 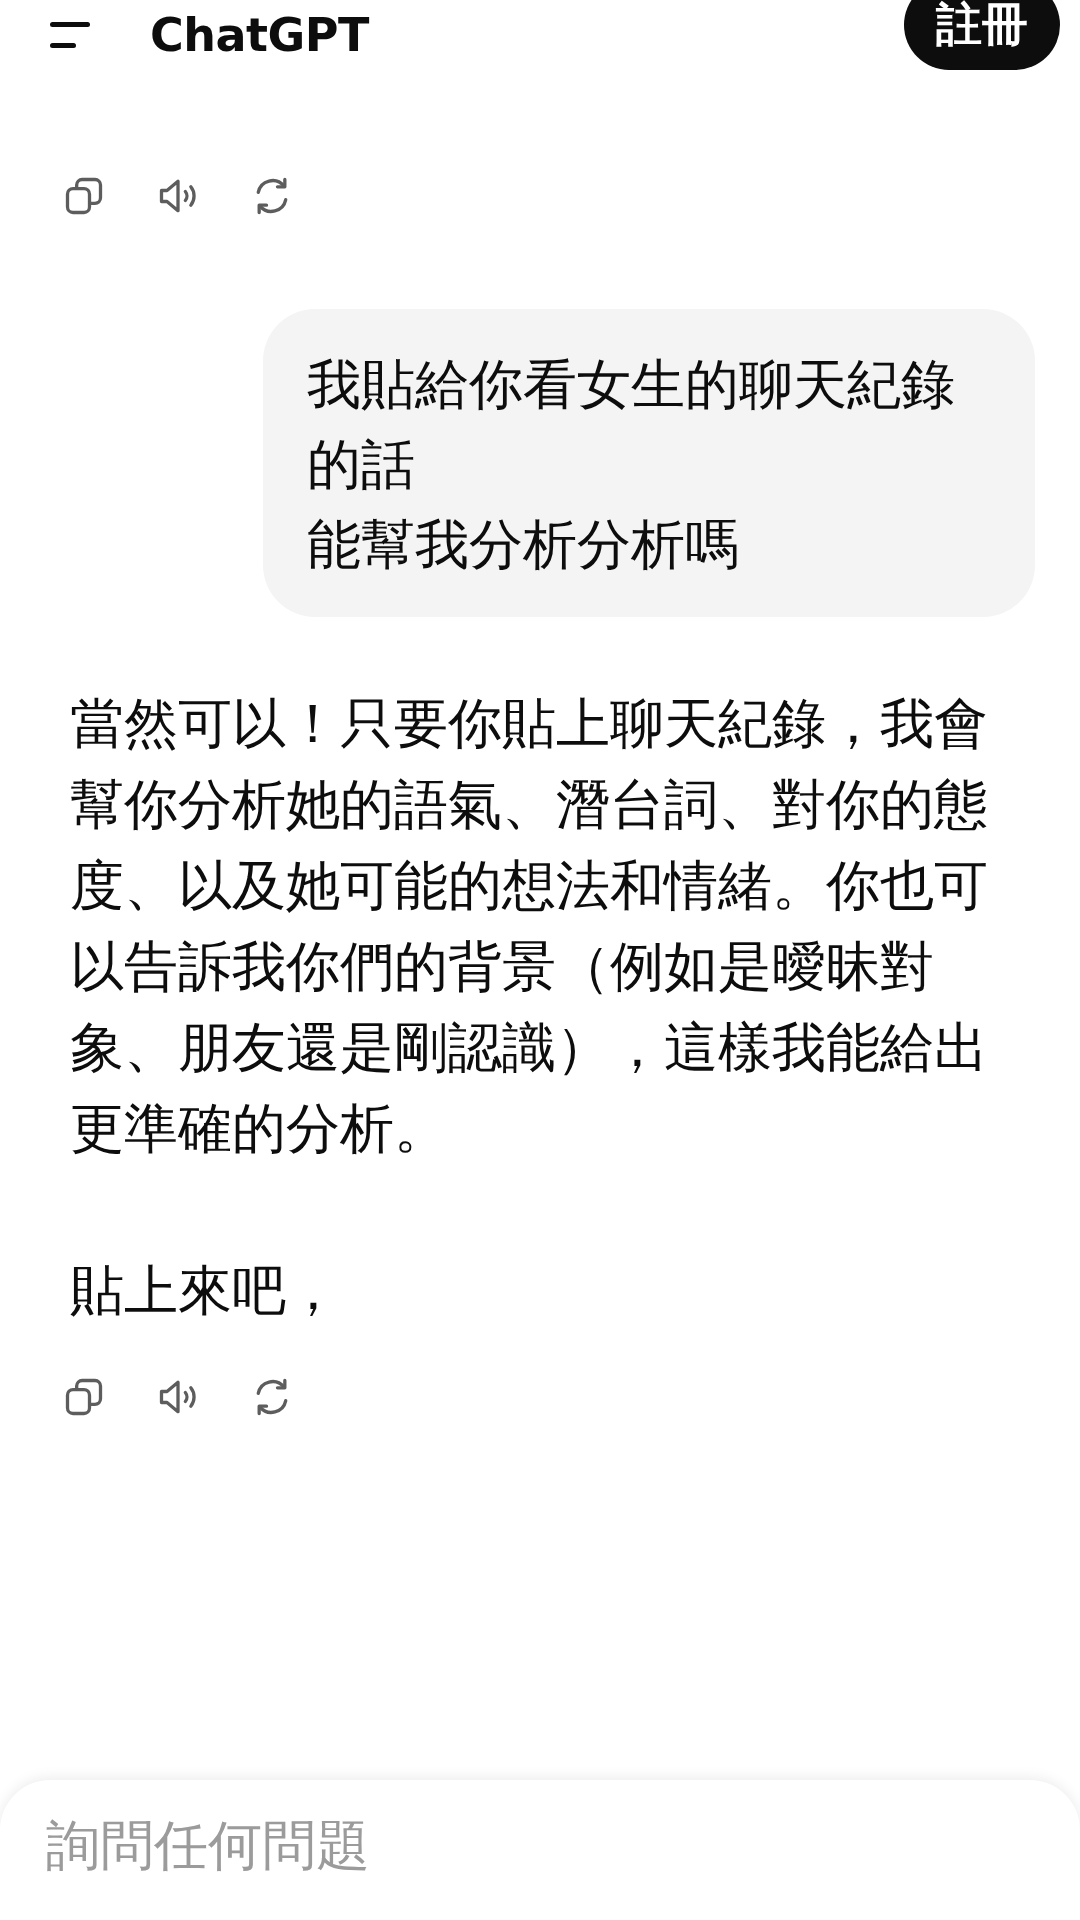 I want to click on user-message: 我貼給你看女生的聊天紀錄的話, so click(x=631, y=425).